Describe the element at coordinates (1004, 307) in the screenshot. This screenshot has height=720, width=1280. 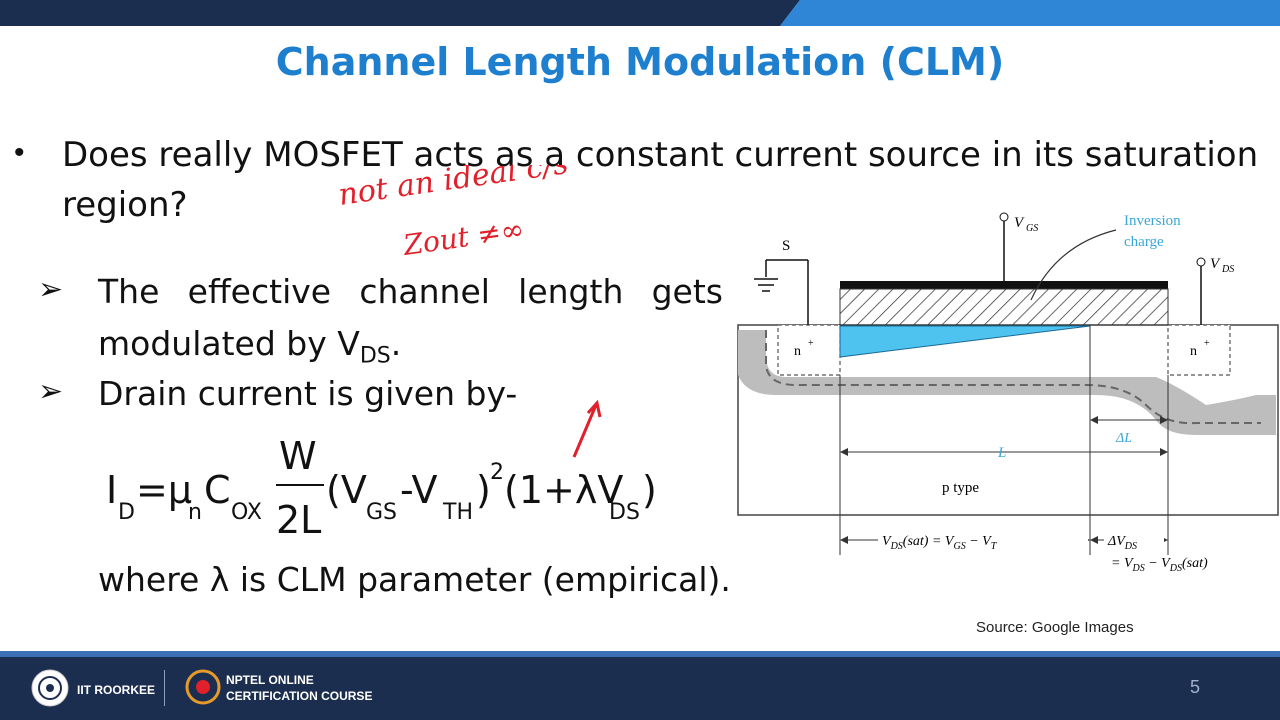
I see `gate-oxide` at that location.